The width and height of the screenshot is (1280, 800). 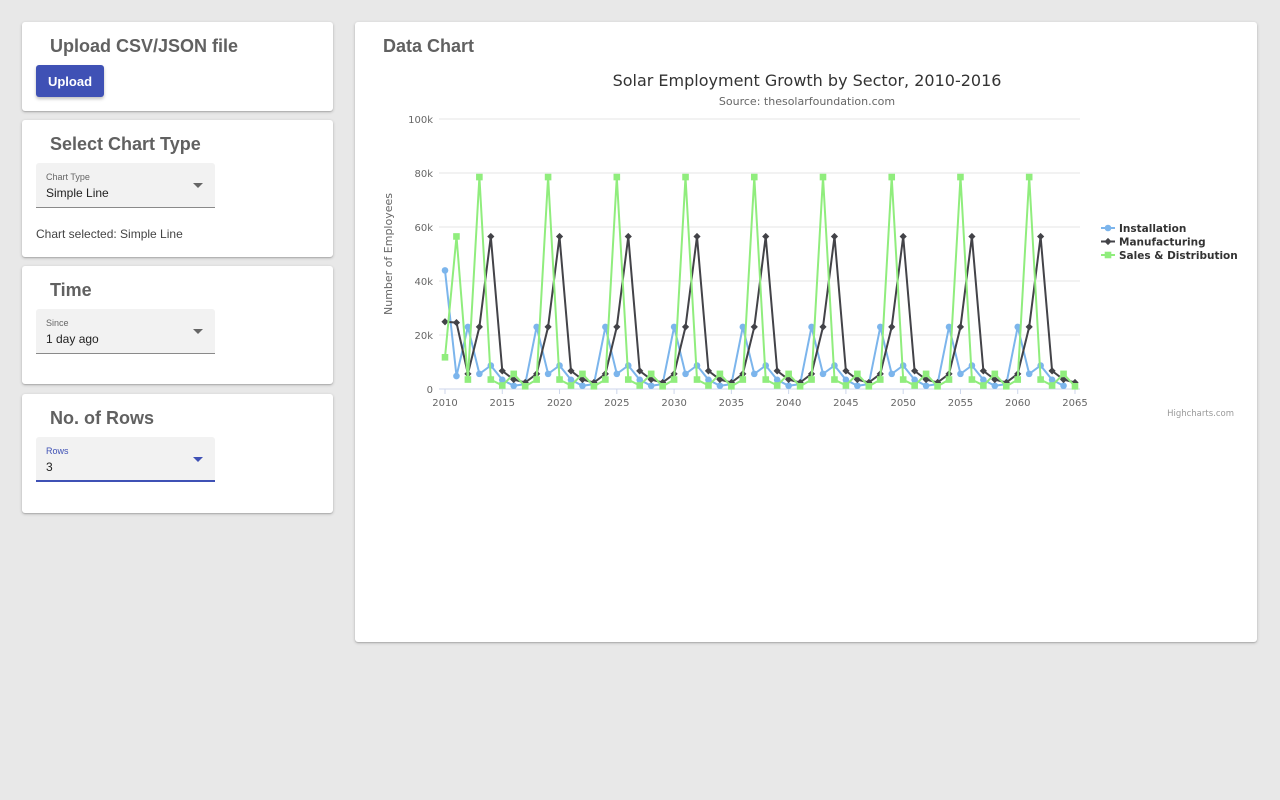 I want to click on chart-subtitle: Source: thesolarfoundation.com, so click(x=807, y=101).